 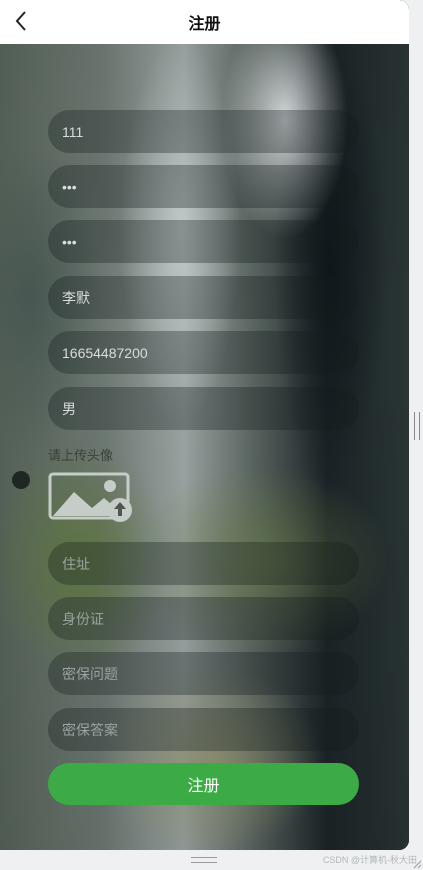 I want to click on page-title: 注册, so click(x=204, y=24).